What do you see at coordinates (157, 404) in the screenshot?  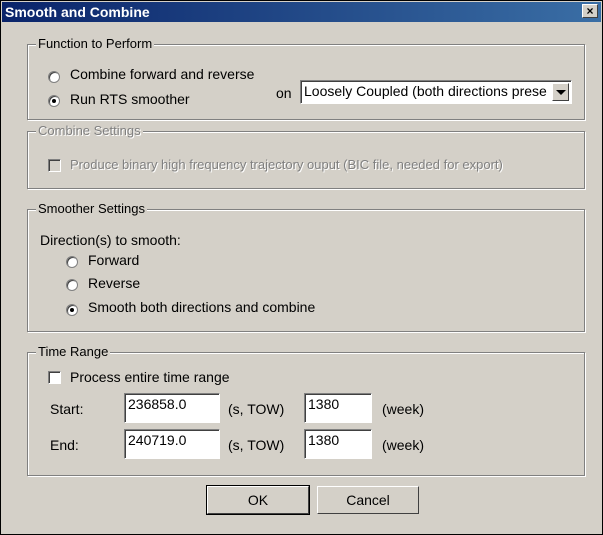 I see `start-tow-value: 236858.0` at bounding box center [157, 404].